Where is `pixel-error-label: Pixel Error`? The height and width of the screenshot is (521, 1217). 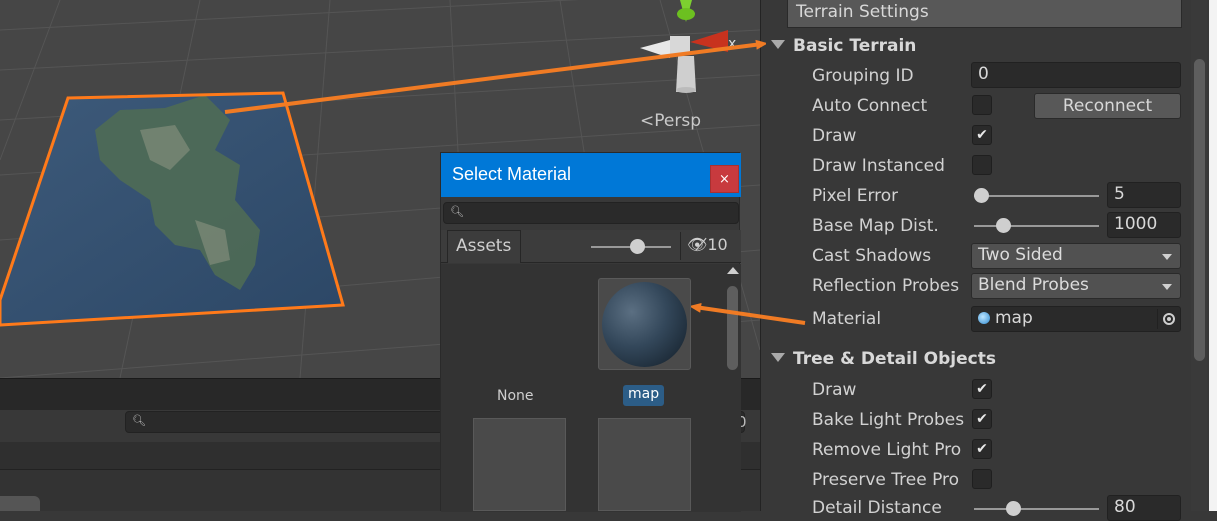
pixel-error-label: Pixel Error is located at coordinates (855, 196).